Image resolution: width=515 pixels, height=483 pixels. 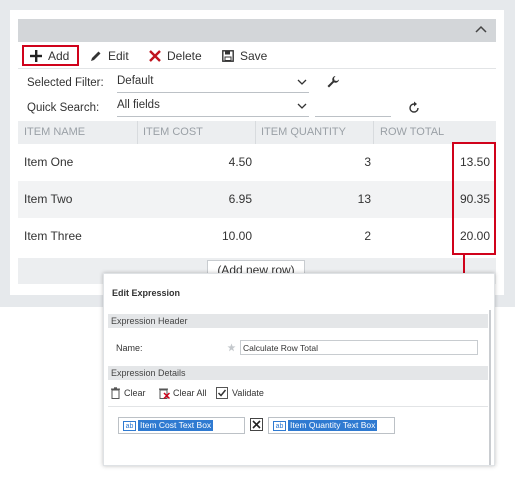 I want to click on cell-item-name: Item Three, so click(x=53, y=236).